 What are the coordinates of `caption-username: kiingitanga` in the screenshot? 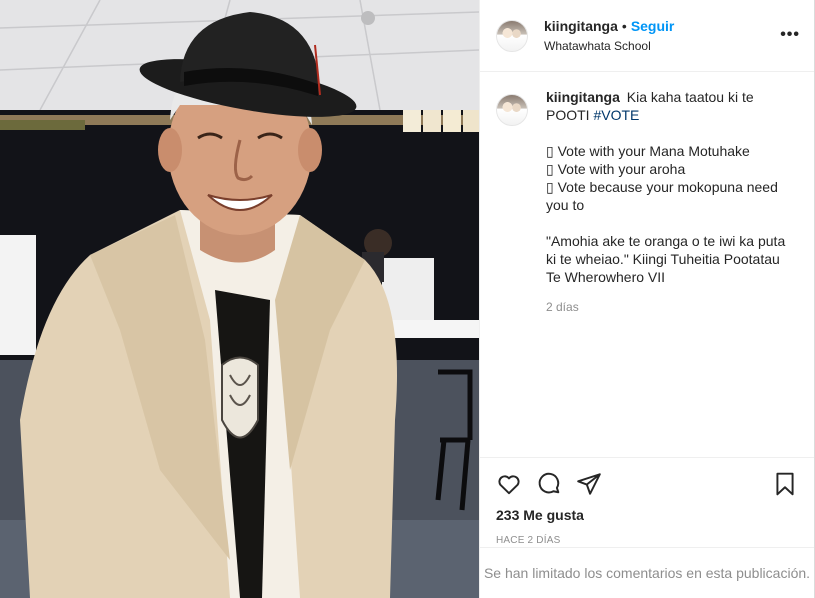 It's located at (583, 97).